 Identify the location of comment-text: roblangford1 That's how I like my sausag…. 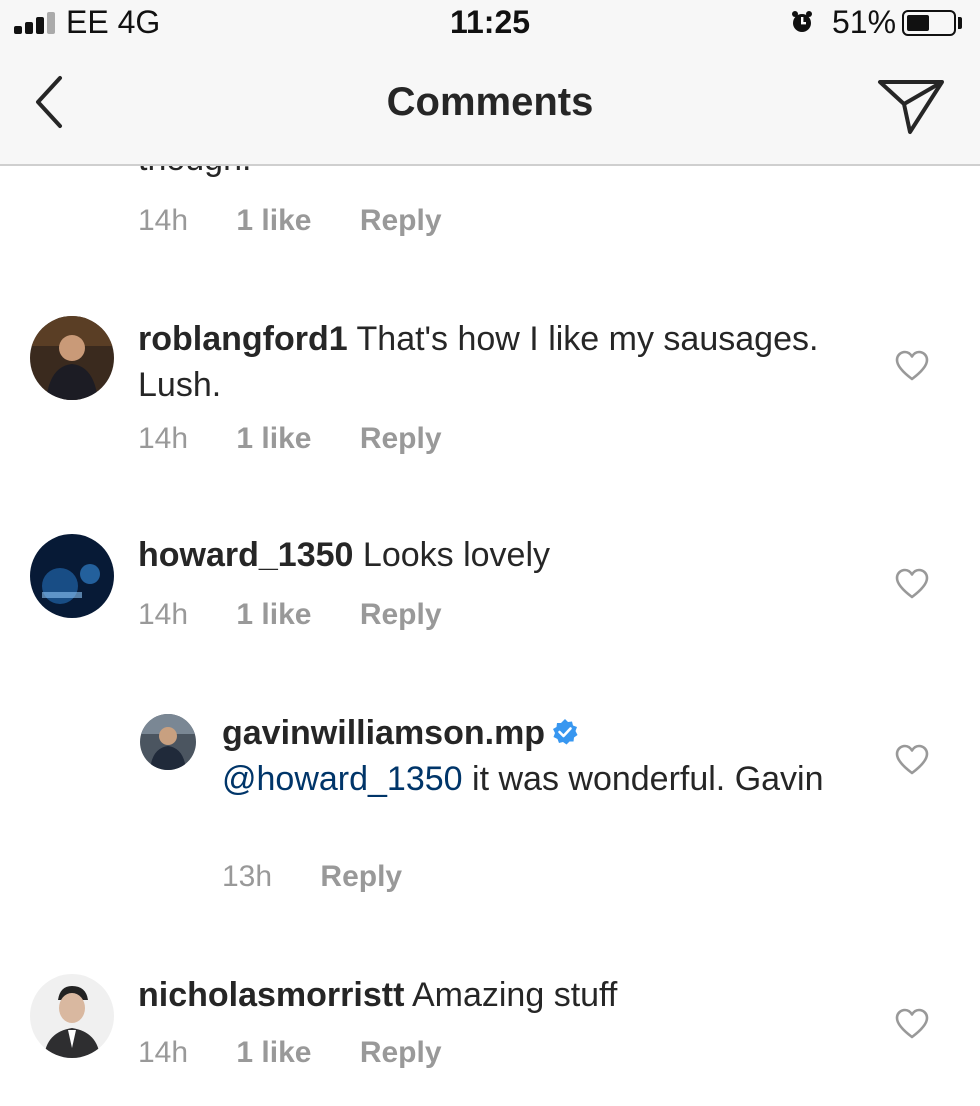
(498, 362).